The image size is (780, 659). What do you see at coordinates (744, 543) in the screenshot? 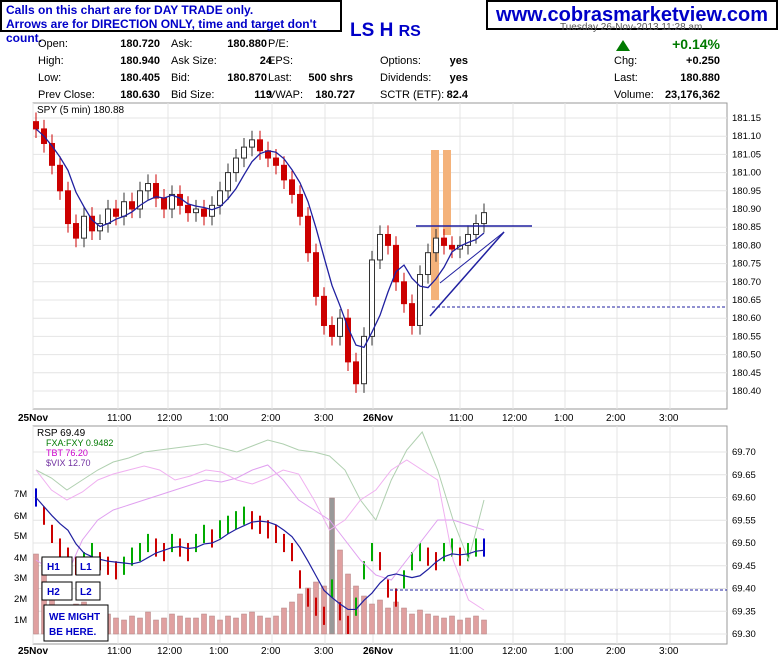
I see `rsp-tick-label: 69.50` at bounding box center [744, 543].